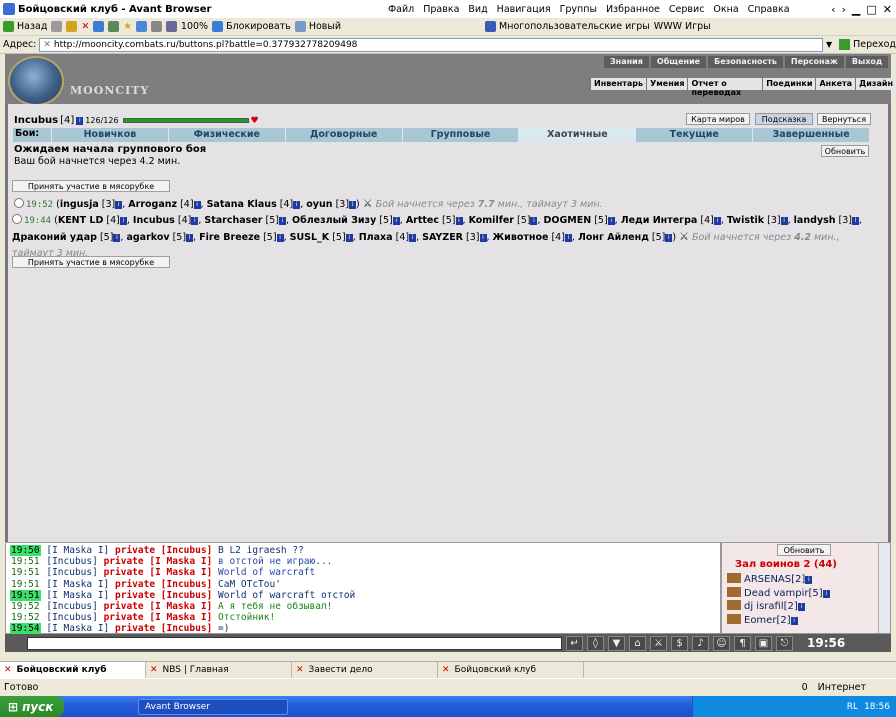  Describe the element at coordinates (659, 220) in the screenshot. I see `participant-name: Леди Интегра` at that location.